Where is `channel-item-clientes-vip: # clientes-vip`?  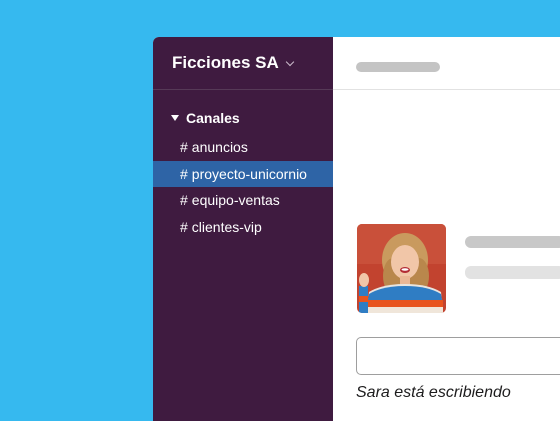 channel-item-clientes-vip: # clientes-vip is located at coordinates (243, 227).